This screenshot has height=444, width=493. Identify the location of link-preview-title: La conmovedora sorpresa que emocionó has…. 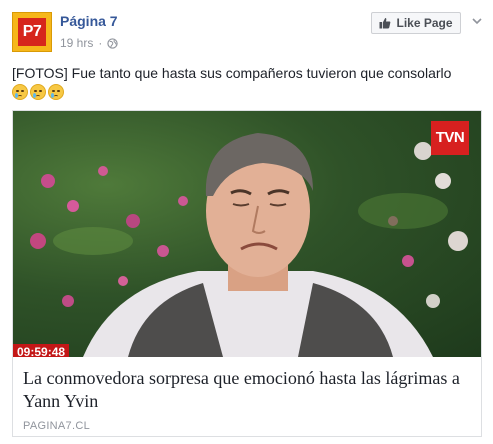
(248, 390).